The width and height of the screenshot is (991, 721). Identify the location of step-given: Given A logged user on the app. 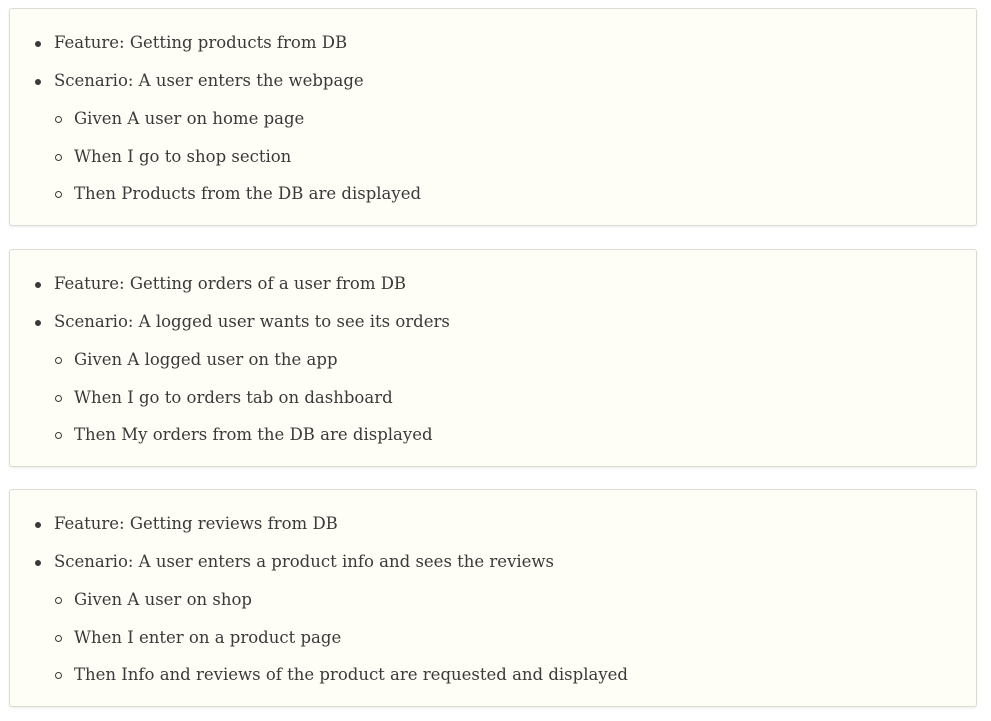
(206, 359).